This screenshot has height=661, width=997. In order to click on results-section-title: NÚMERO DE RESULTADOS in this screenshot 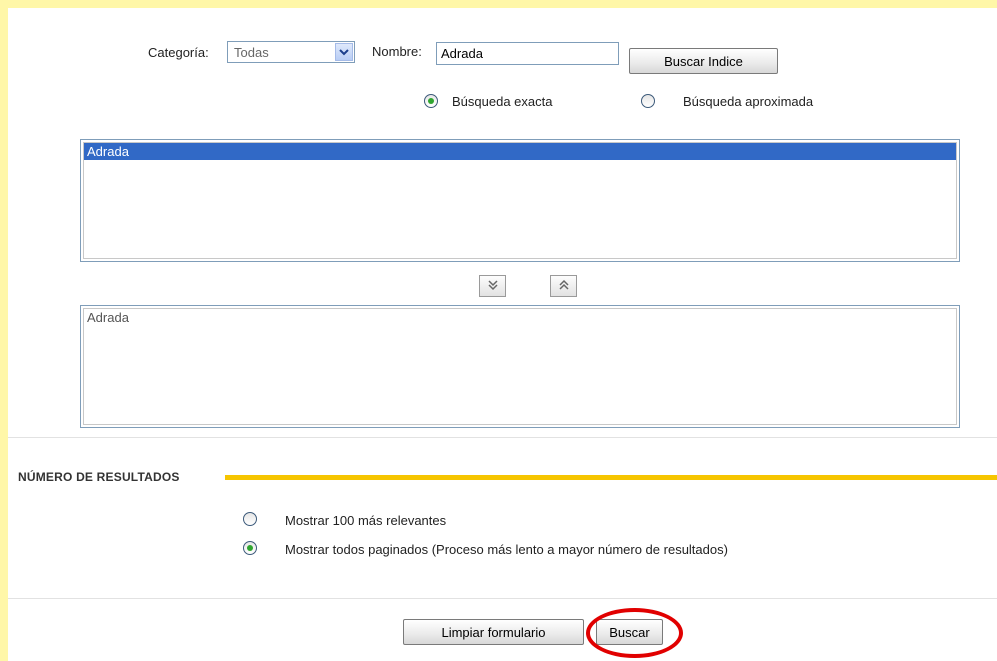, I will do `click(99, 477)`.